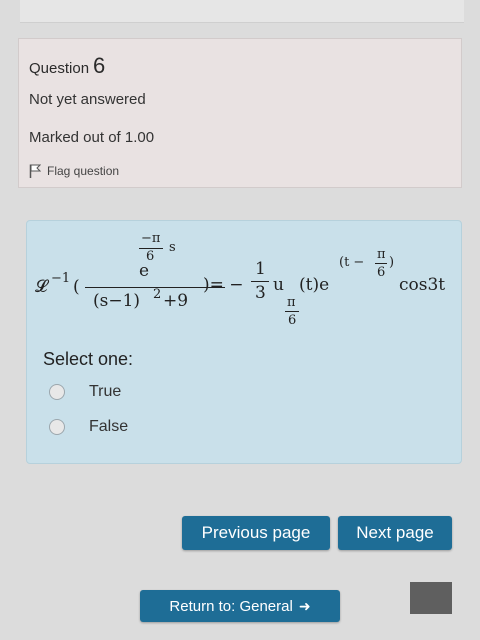 Image resolution: width=480 pixels, height=640 pixels. Describe the element at coordinates (117, 301) in the screenshot. I see `denominator: (s−1)` at that location.